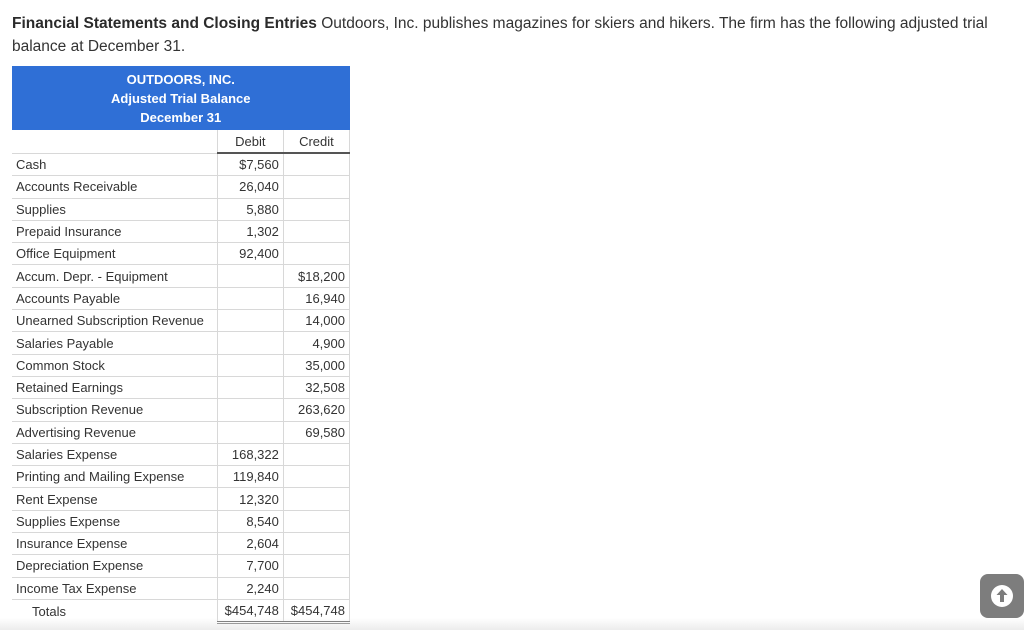 This screenshot has height=630, width=1024. Describe the element at coordinates (180, 79) in the screenshot. I see `company-name: OUTDOORS, INC.` at that location.